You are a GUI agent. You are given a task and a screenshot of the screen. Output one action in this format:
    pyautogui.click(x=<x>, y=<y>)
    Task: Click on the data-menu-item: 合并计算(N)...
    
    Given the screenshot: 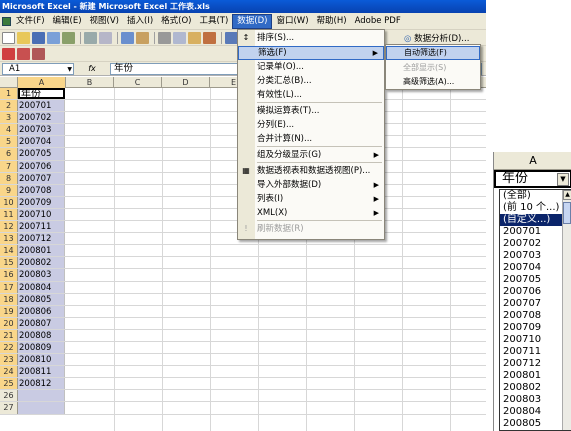 What is the action you would take?
    pyautogui.click(x=311, y=139)
    